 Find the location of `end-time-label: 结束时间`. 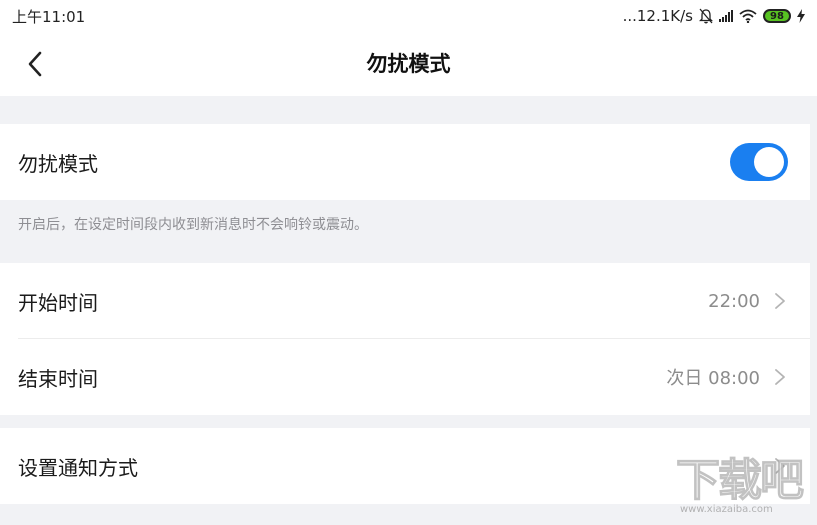

end-time-label: 结束时间 is located at coordinates (58, 378).